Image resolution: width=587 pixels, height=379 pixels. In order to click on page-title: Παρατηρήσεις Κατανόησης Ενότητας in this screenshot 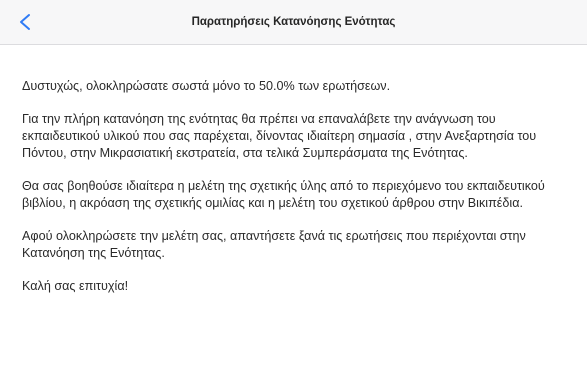, I will do `click(293, 22)`.